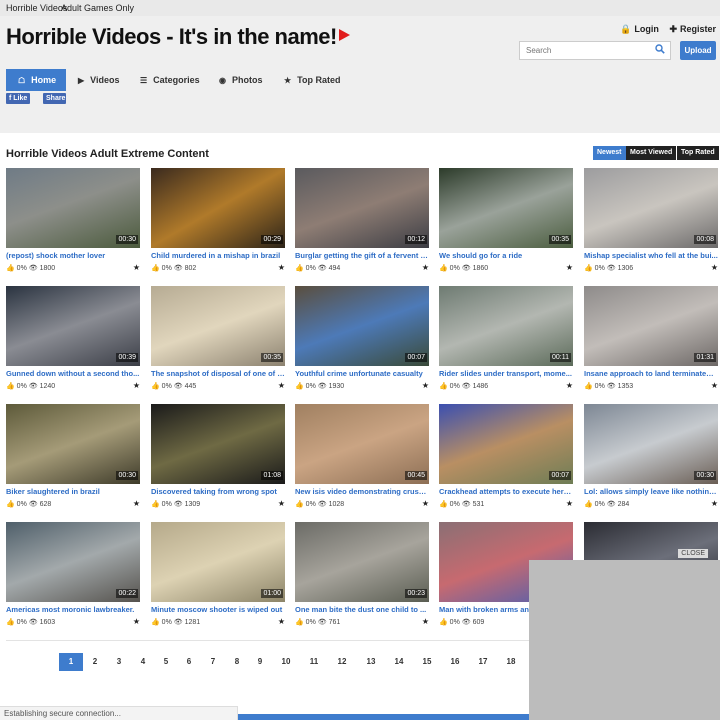 Image resolution: width=720 pixels, height=720 pixels. What do you see at coordinates (399, 662) in the screenshot?
I see `page-link: 14` at bounding box center [399, 662].